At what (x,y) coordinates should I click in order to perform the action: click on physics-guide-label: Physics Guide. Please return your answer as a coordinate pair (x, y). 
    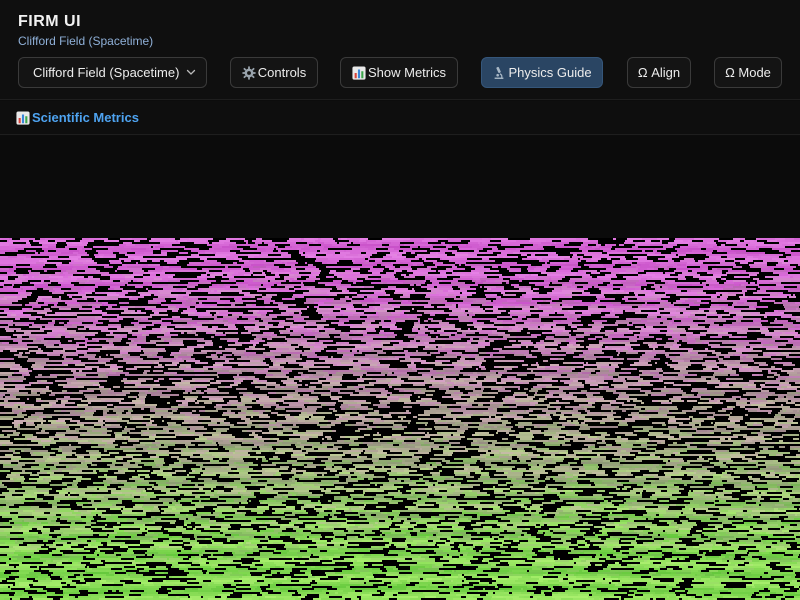
    Looking at the image, I should click on (550, 72).